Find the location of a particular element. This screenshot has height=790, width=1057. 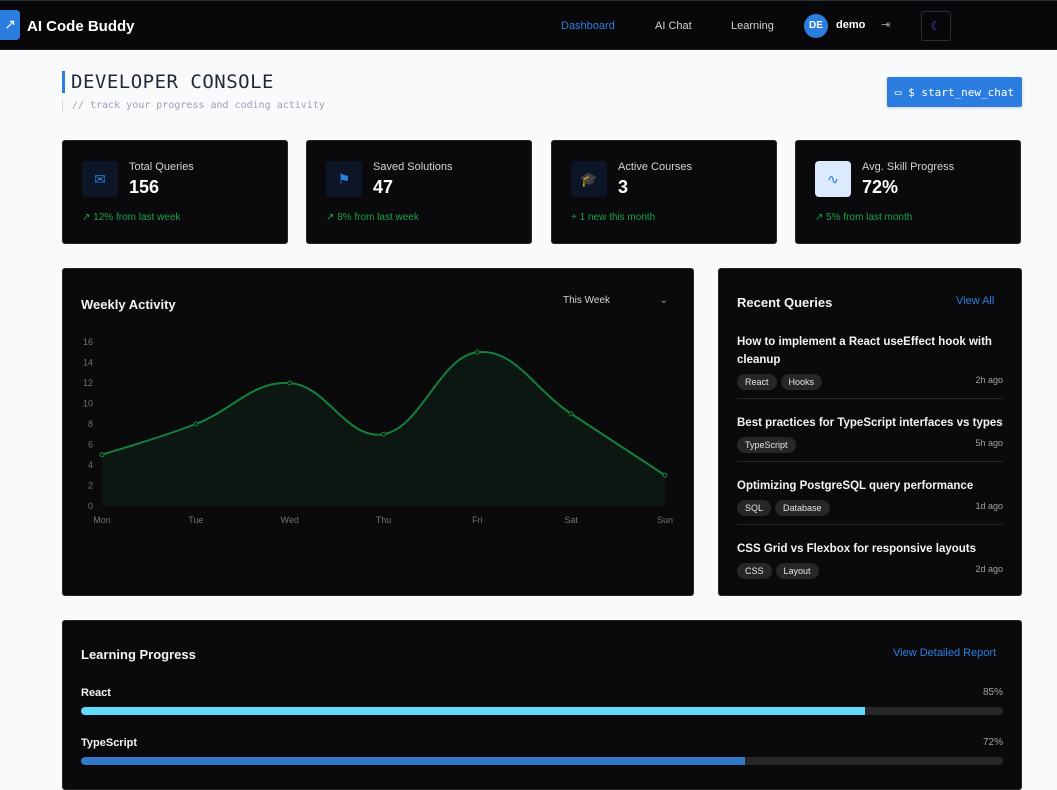

brand-name: AI Code Buddy is located at coordinates (81, 26).